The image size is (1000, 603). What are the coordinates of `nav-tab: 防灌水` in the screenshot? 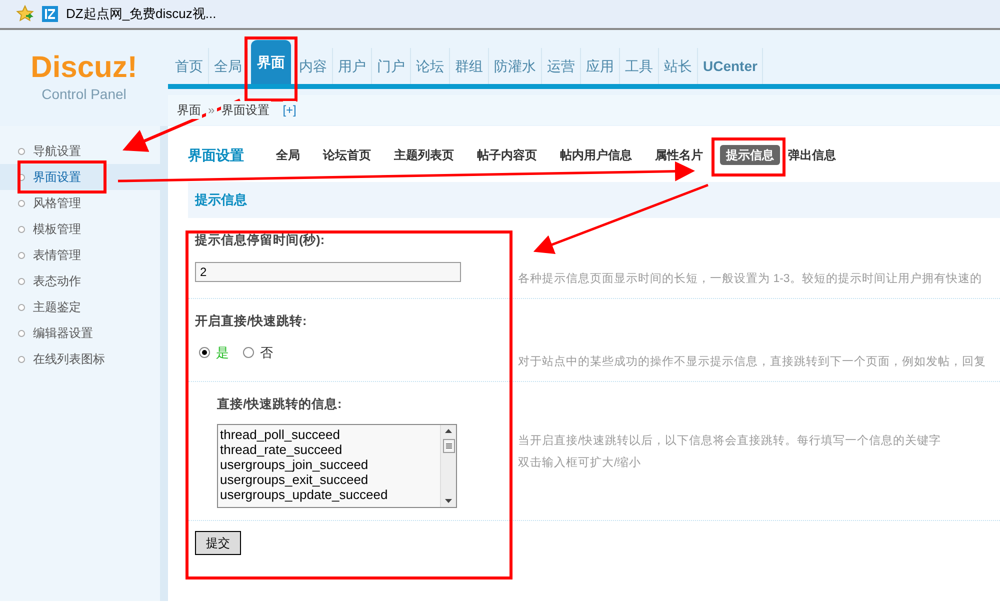 It's located at (515, 66).